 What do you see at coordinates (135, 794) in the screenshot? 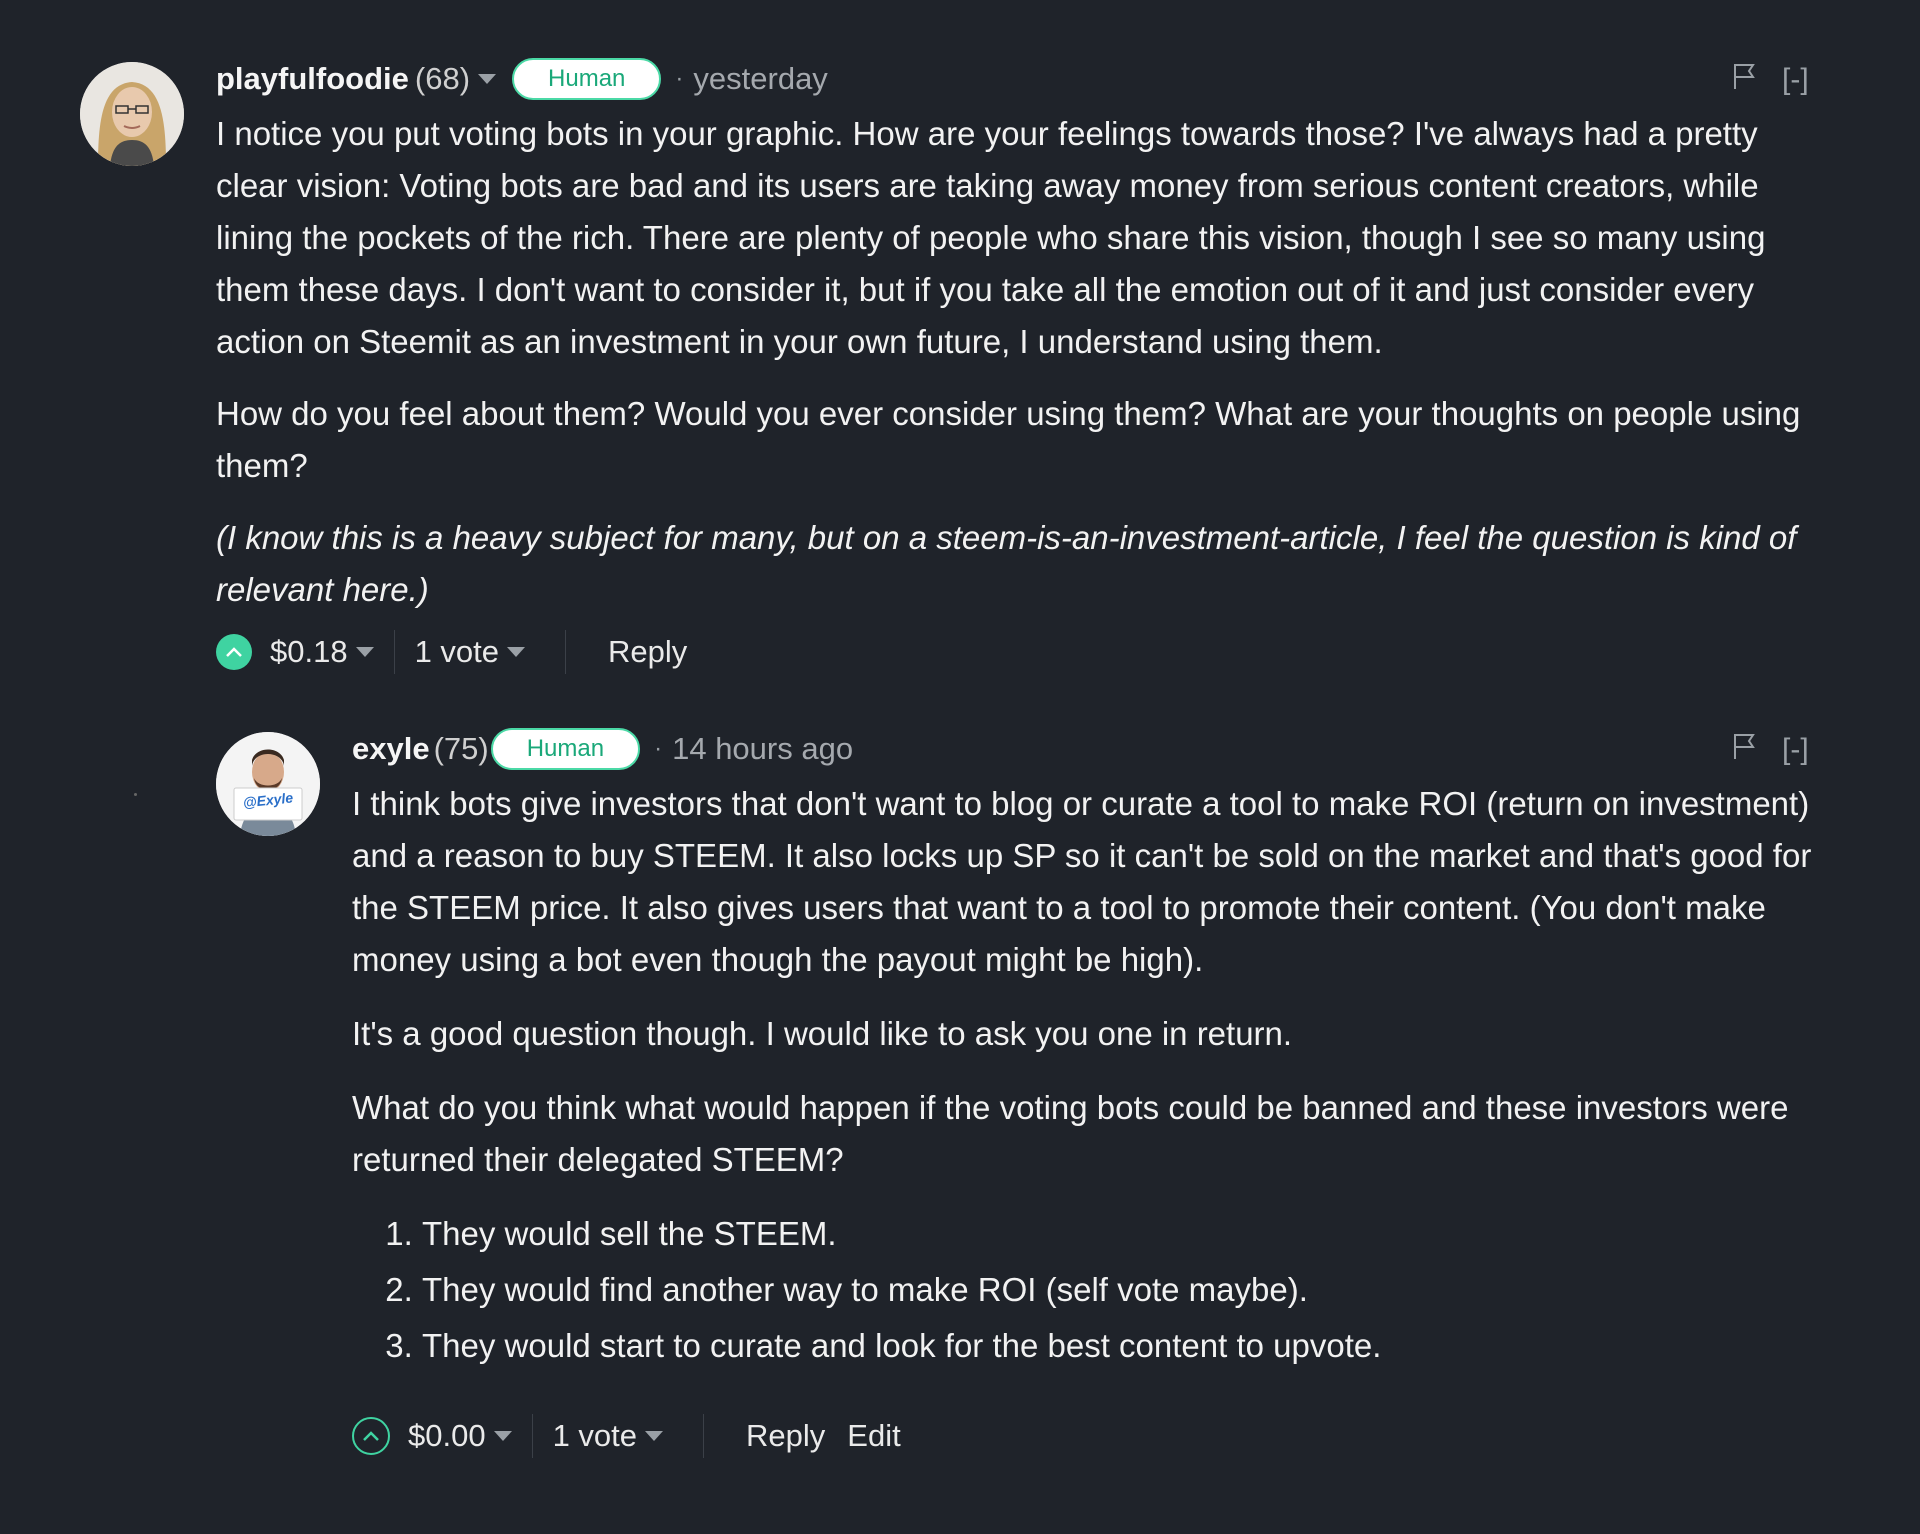
I see `thread-dot` at bounding box center [135, 794].